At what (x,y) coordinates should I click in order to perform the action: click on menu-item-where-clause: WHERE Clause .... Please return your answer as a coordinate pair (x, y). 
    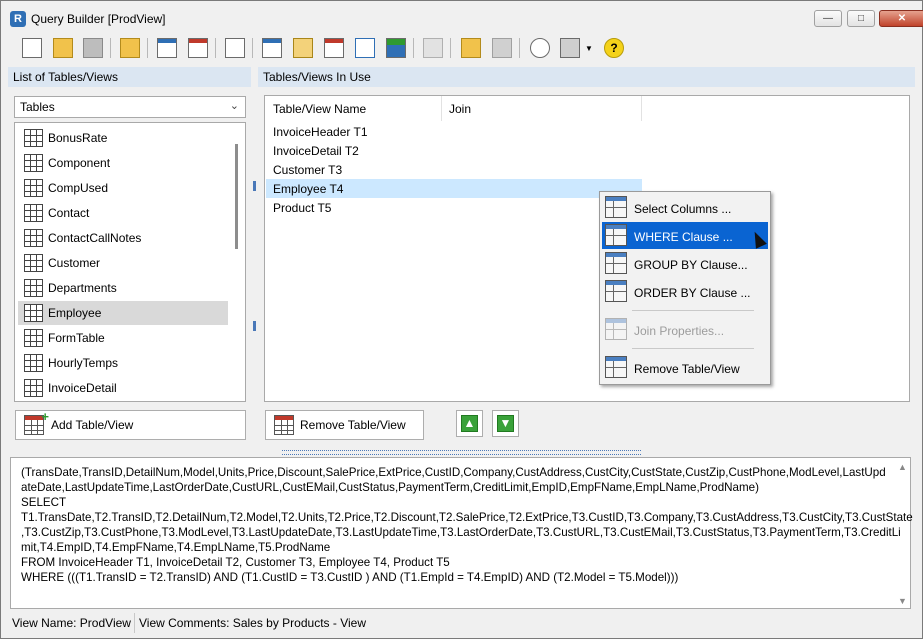
    Looking at the image, I should click on (685, 235).